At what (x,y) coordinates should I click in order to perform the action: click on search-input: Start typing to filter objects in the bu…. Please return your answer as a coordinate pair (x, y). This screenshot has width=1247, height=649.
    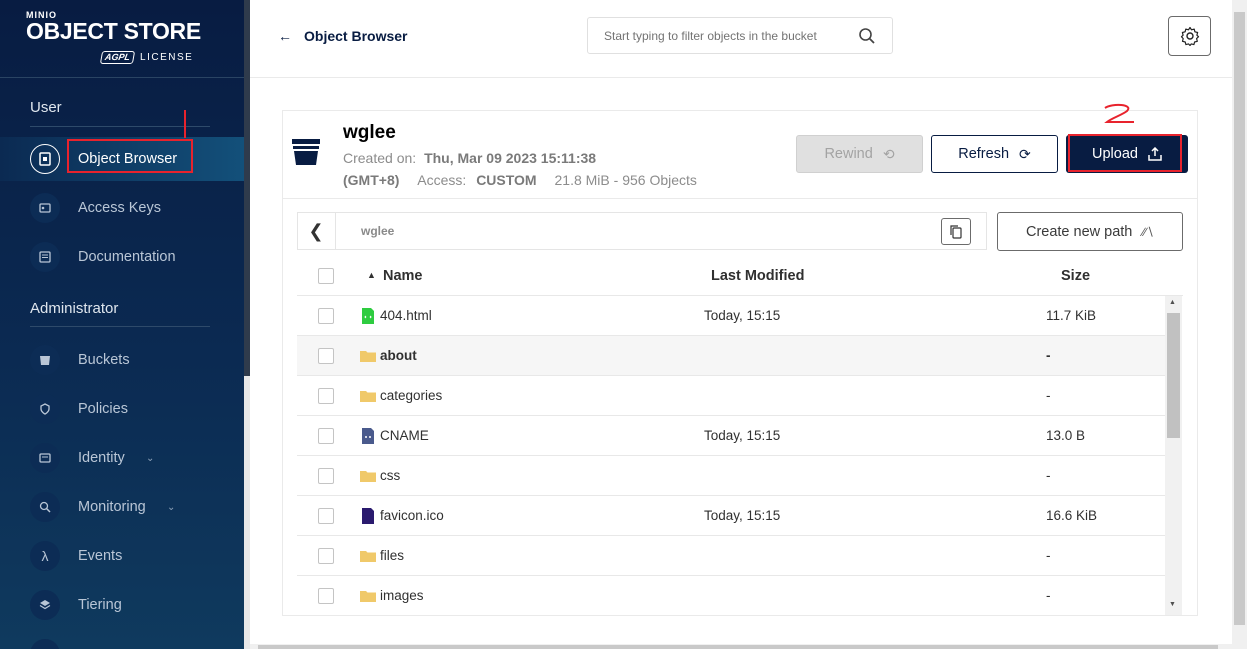
    Looking at the image, I should click on (740, 35).